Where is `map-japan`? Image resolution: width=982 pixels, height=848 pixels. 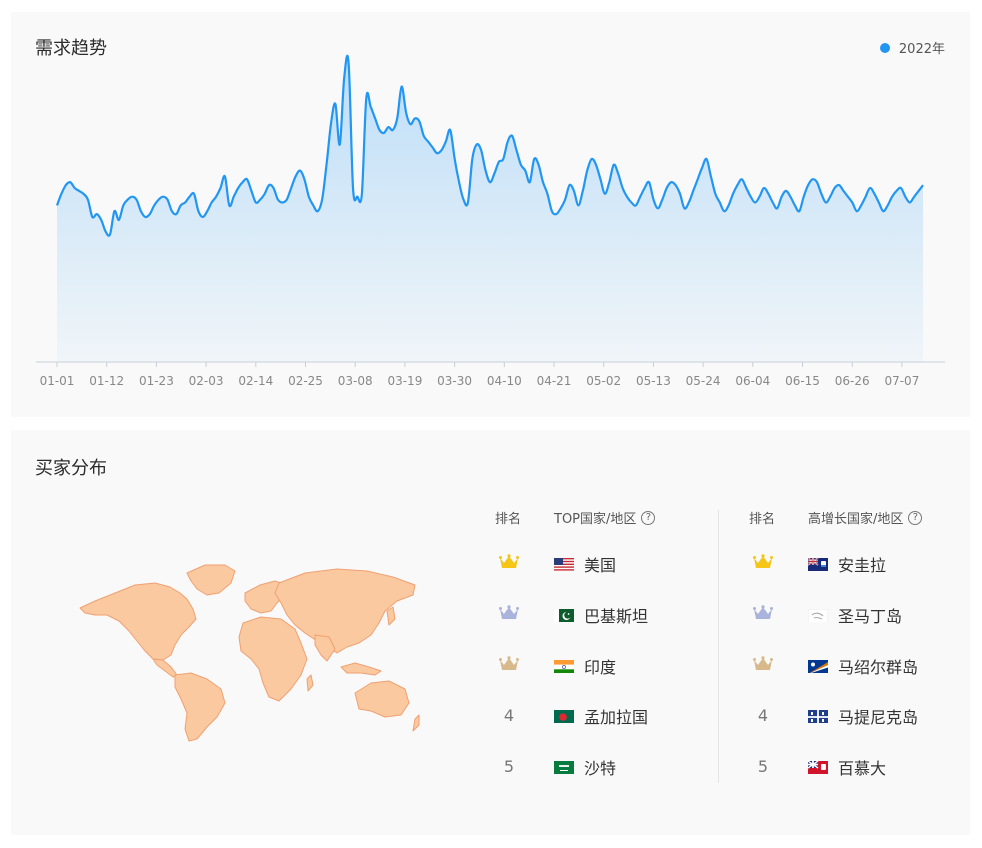
map-japan is located at coordinates (391, 616).